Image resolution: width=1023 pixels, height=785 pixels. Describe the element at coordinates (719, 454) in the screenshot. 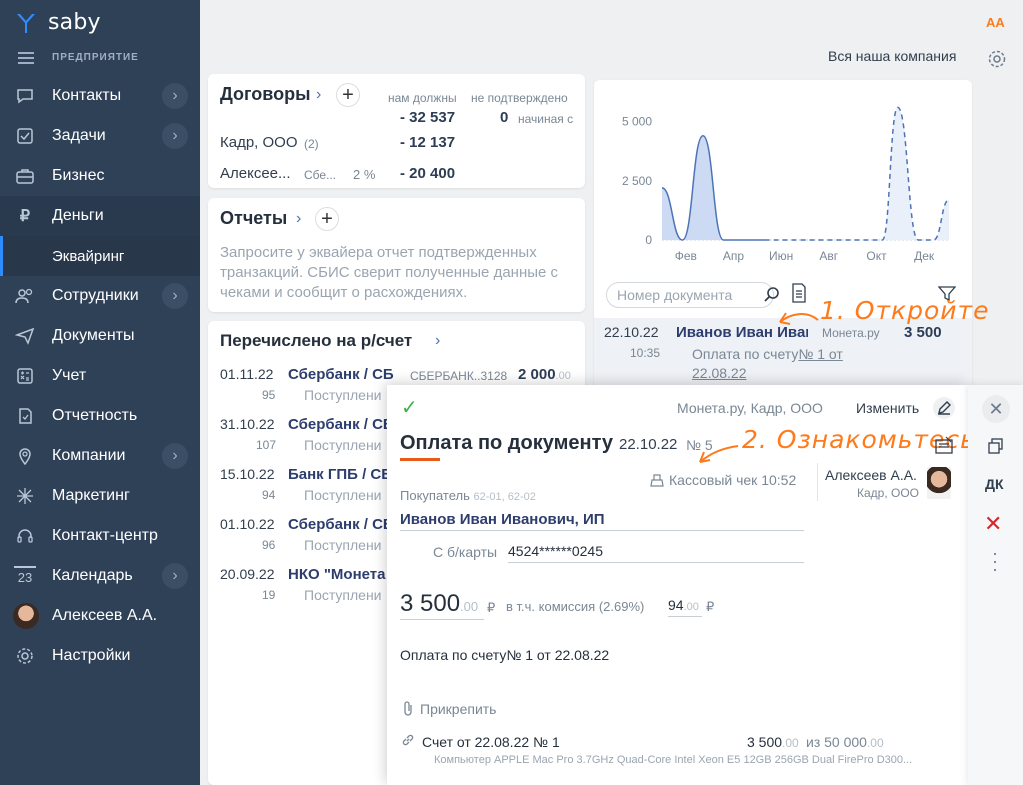

I see `arrow-annotation-icon` at that location.